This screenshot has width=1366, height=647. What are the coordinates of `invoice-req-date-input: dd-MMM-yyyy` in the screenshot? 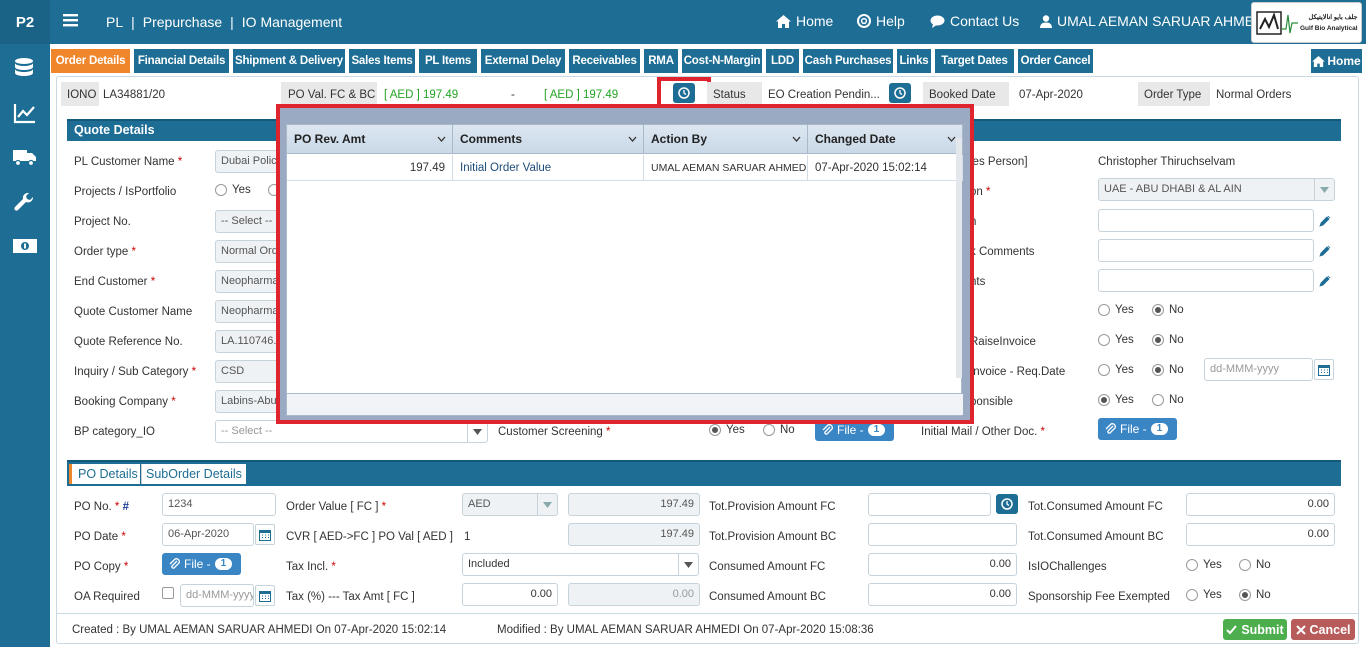 It's located at (1258, 369).